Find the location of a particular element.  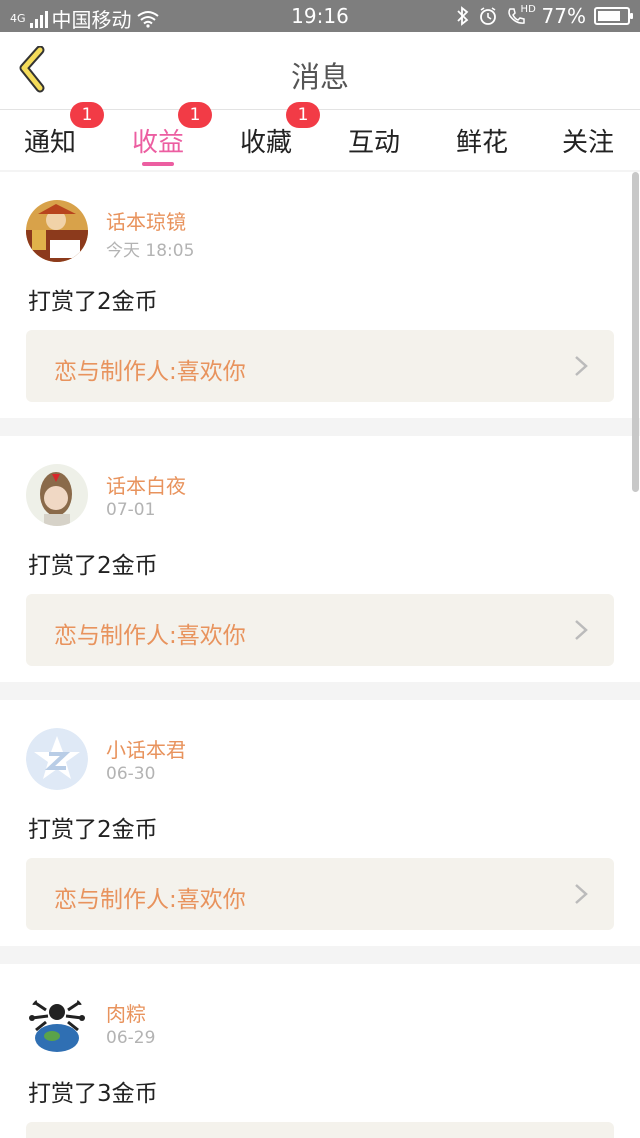

tab-label: 收藏 is located at coordinates (265, 143).